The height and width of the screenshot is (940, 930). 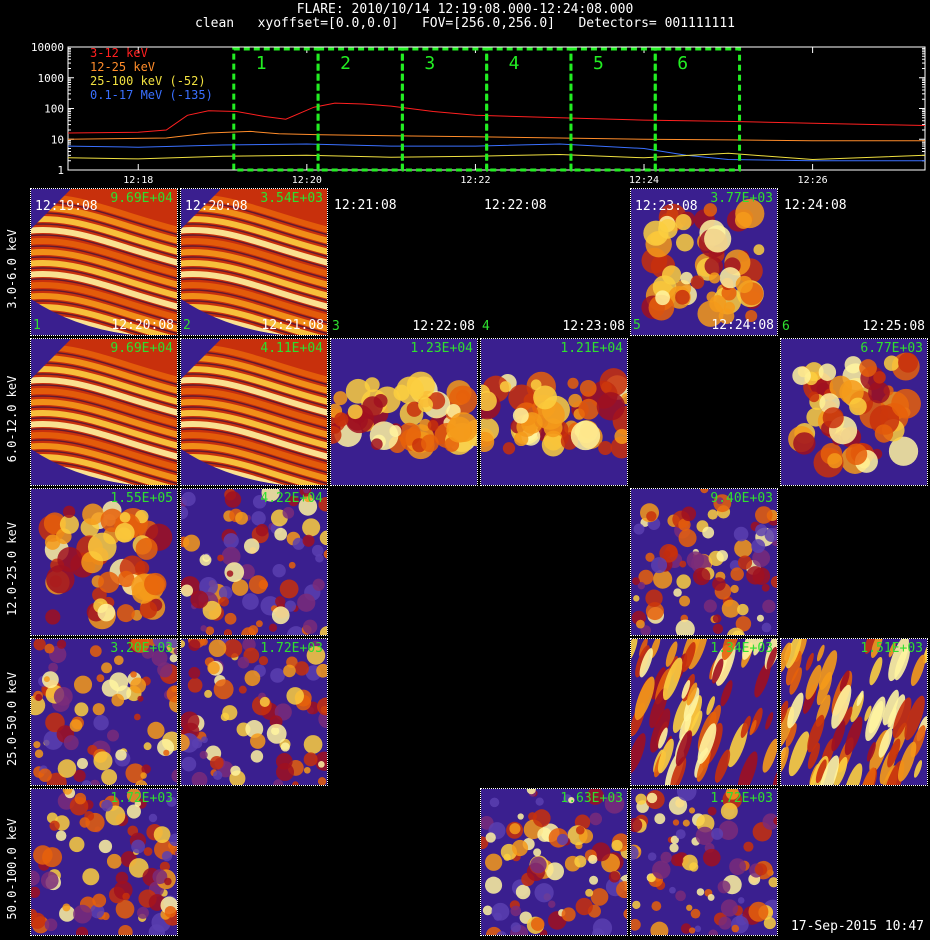 What do you see at coordinates (496, 108) in the screenshot?
I see `plot-frame` at bounding box center [496, 108].